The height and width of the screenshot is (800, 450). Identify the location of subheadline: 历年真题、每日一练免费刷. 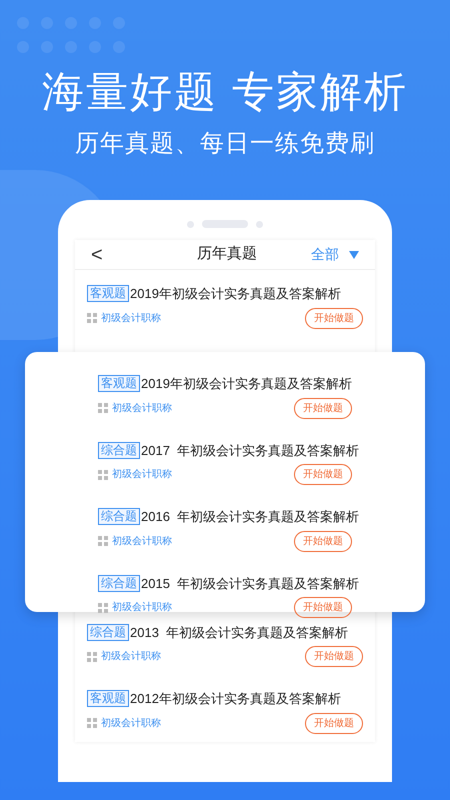
(225, 144).